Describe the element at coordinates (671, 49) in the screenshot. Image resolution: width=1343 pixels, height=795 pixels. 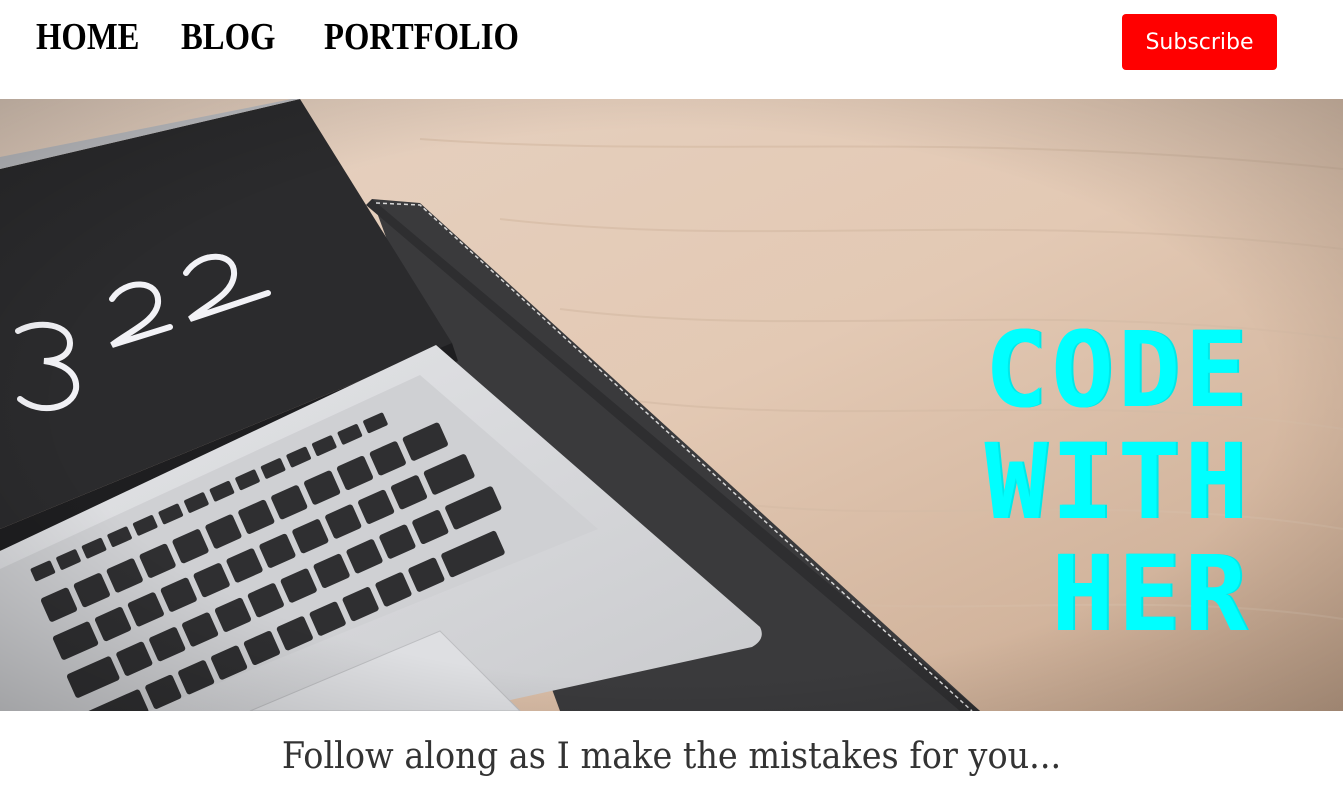
I see `top-nav: HOME BLOG PORTFOLIO Subscribe` at that location.